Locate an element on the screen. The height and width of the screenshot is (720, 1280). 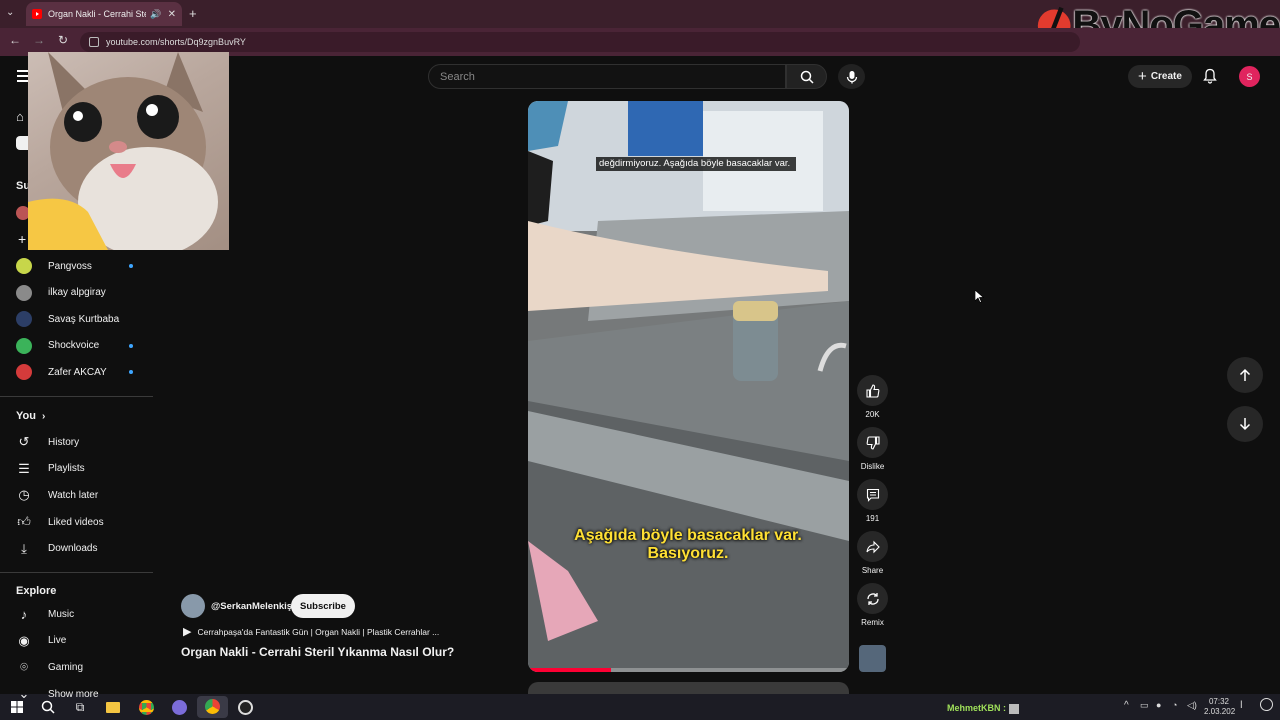
watch-later-icon: ◷ is located at coordinates (24, 495).